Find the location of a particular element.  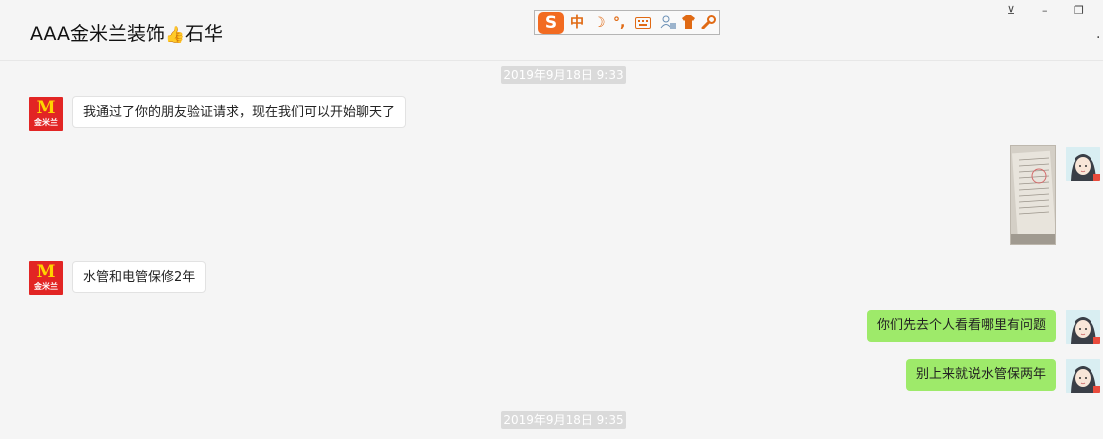

chat-title-name: AAA金米兰装饰 is located at coordinates (98, 34).